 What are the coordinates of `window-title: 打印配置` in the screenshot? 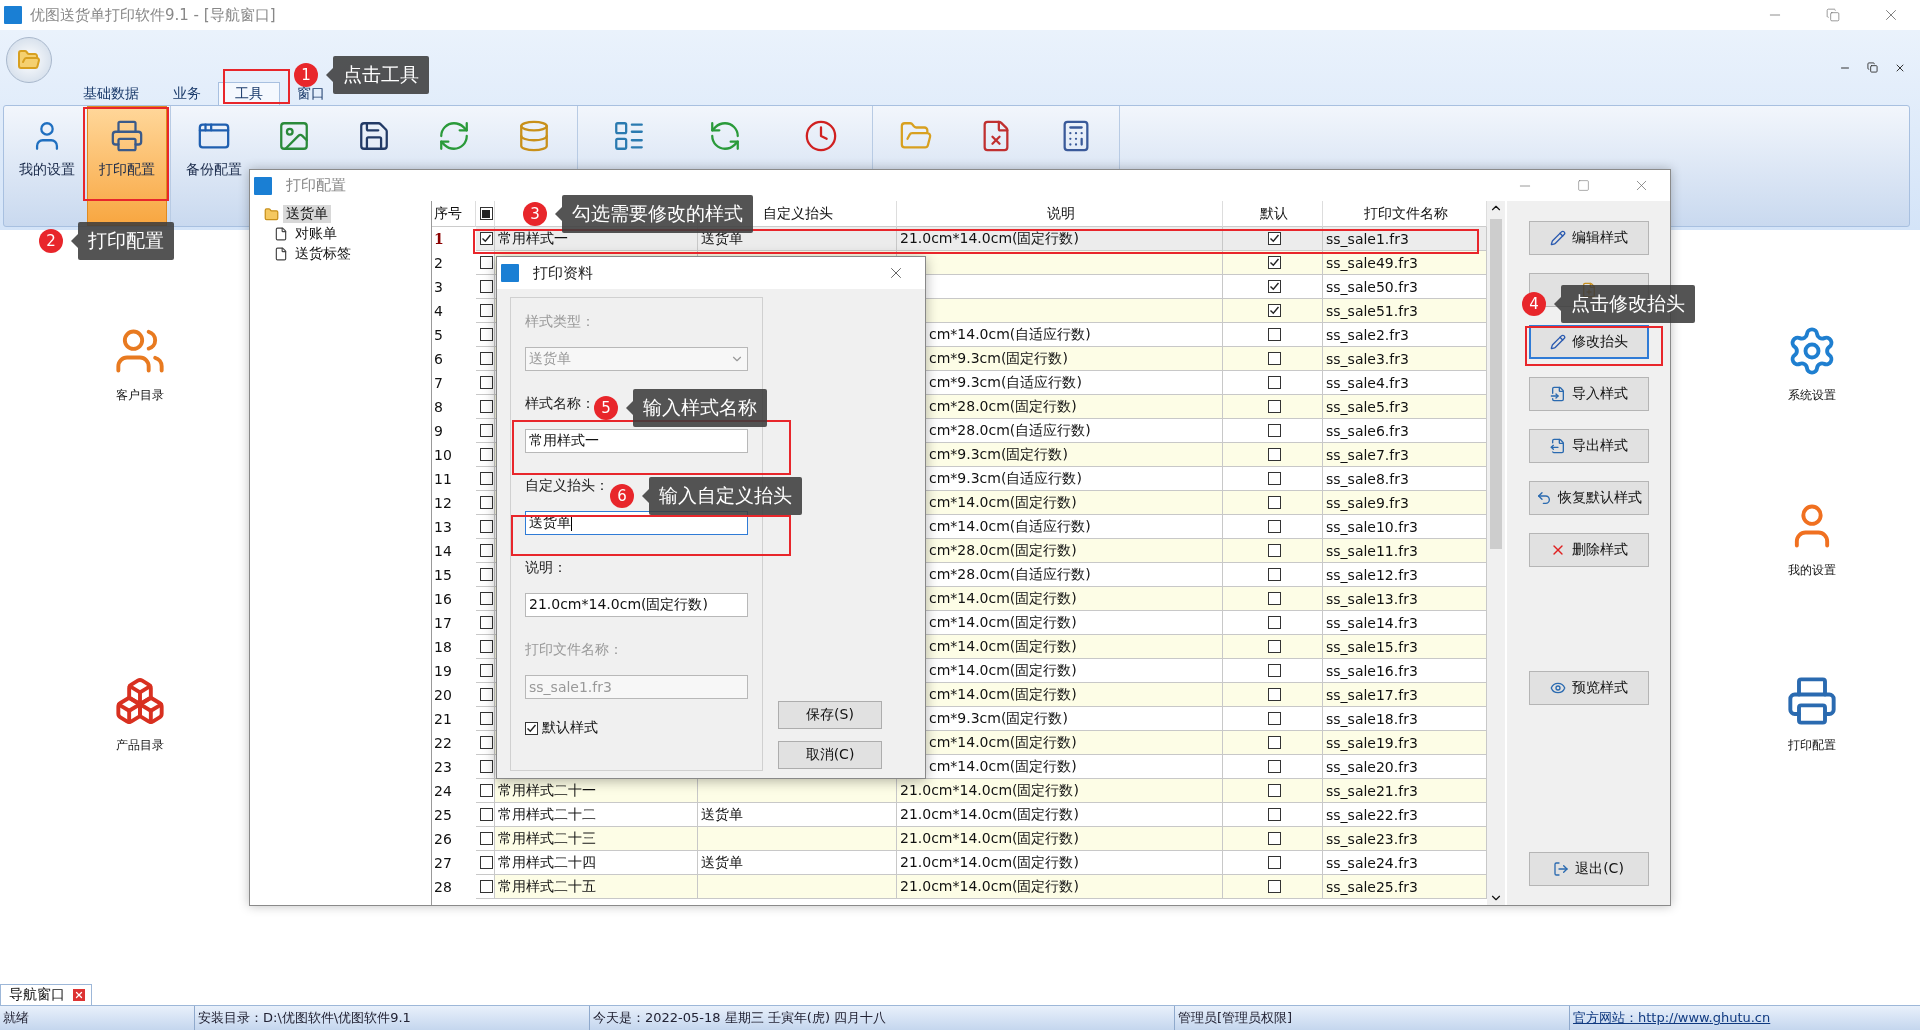 It's located at (316, 185).